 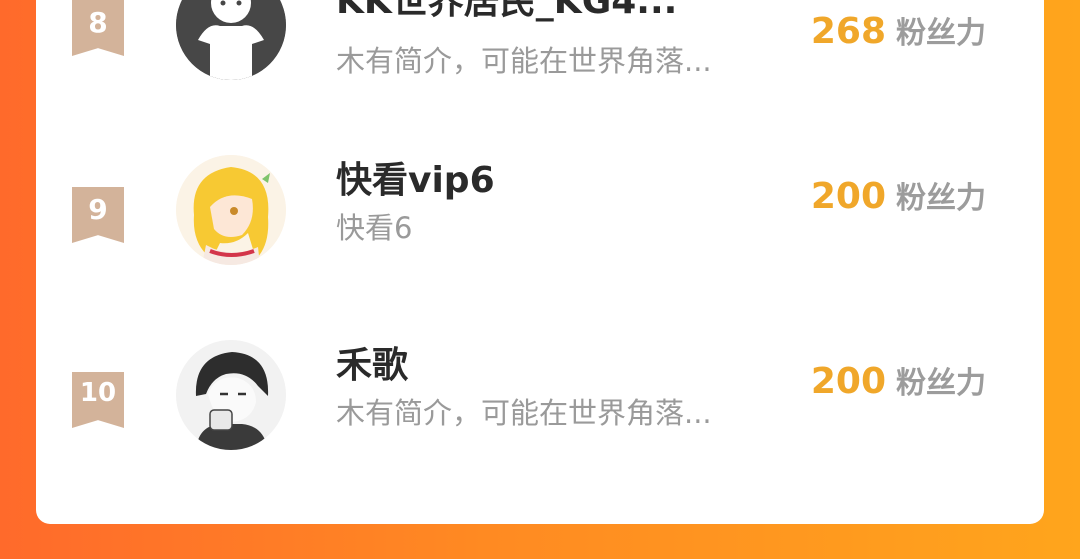 I want to click on fans-power: 268 粉丝力, so click(x=898, y=30).